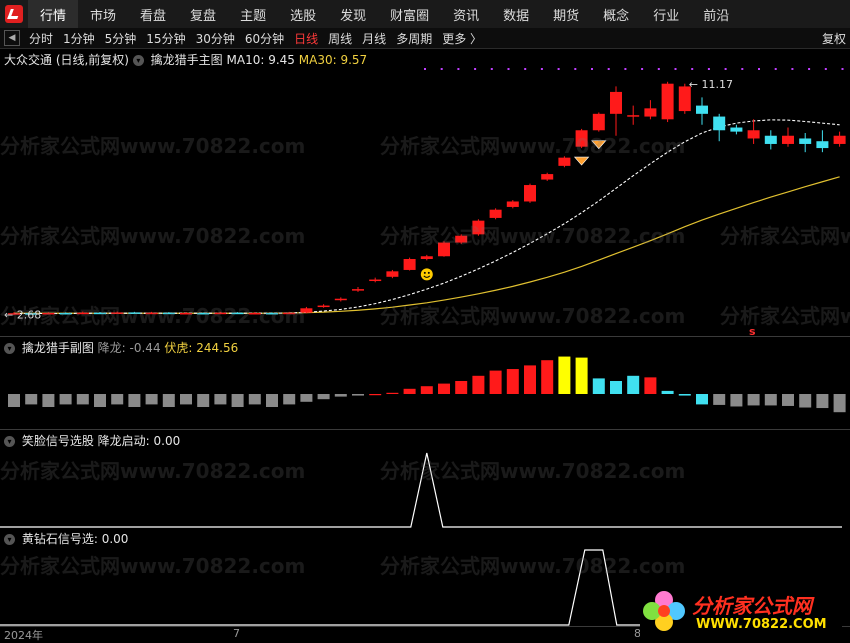  Describe the element at coordinates (424, 272) in the screenshot. I see `smile-eye-icon` at that location.